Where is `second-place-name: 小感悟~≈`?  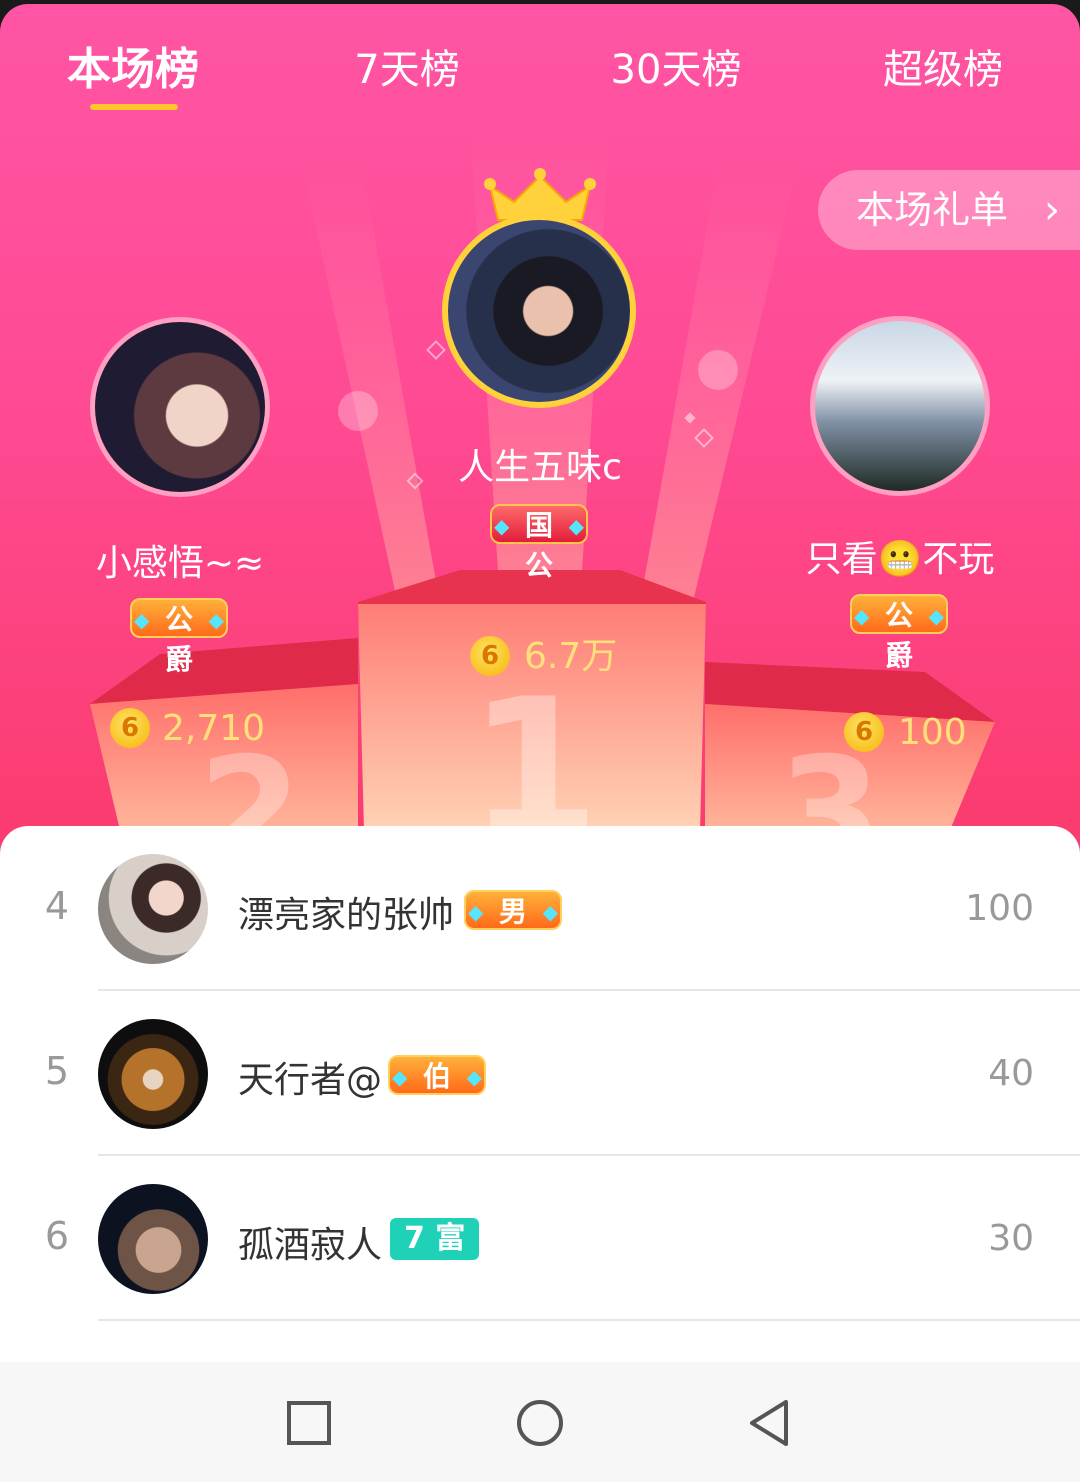 second-place-name: 小感悟~≈ is located at coordinates (180, 560).